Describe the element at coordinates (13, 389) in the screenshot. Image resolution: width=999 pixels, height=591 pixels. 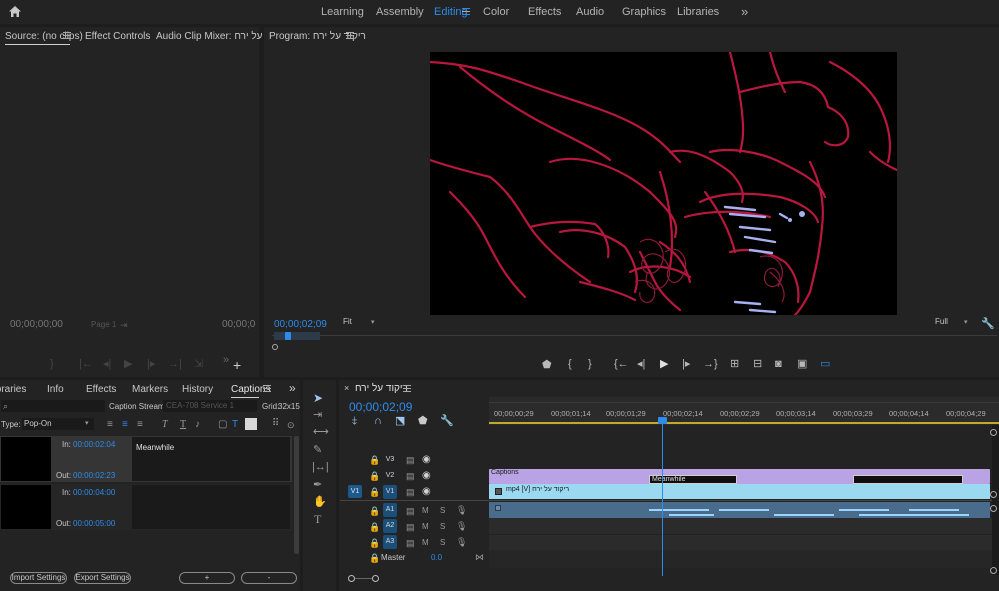
I see `tab-libraries: Libraries` at that location.